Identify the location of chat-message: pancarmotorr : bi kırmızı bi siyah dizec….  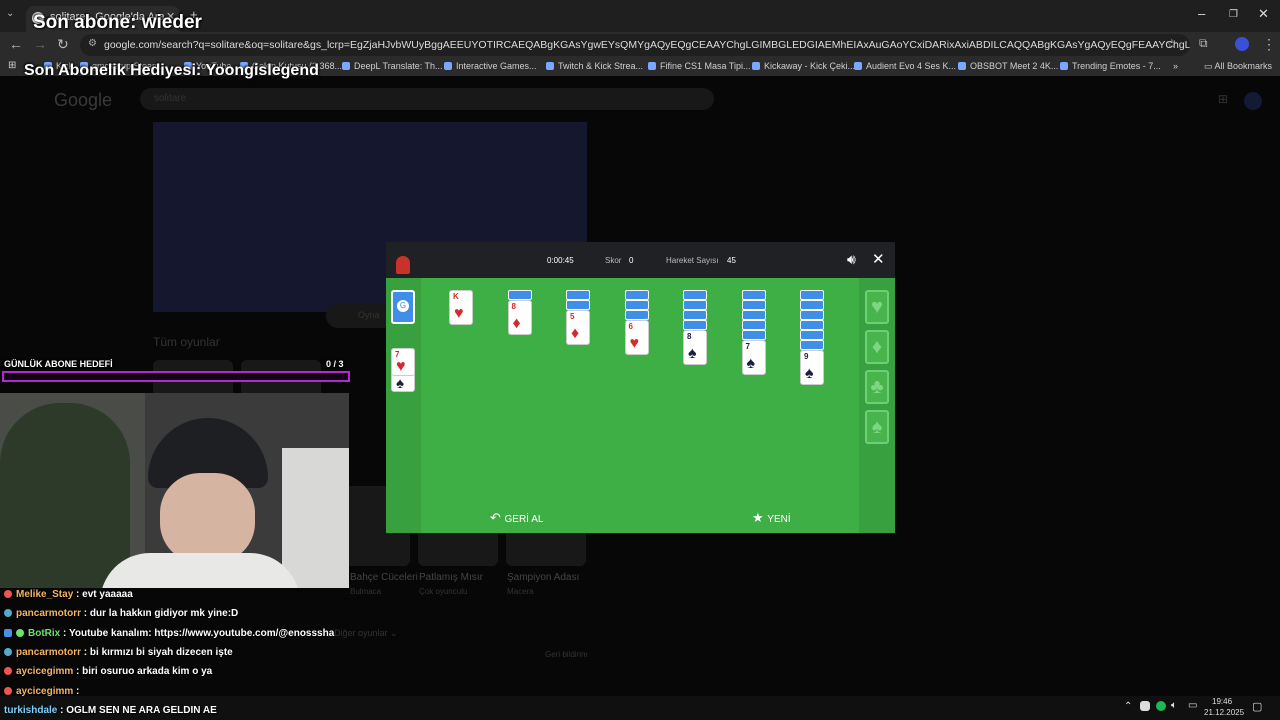
(118, 652).